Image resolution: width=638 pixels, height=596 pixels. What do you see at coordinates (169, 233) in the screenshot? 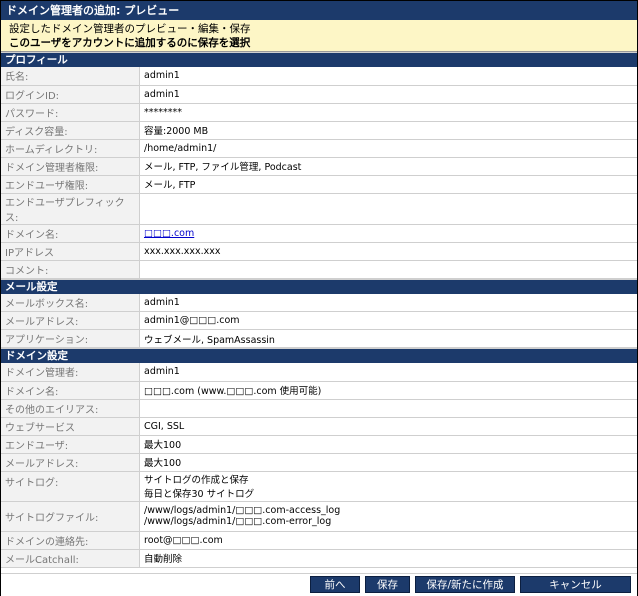
I see `domain-link: □□□.com` at bounding box center [169, 233].